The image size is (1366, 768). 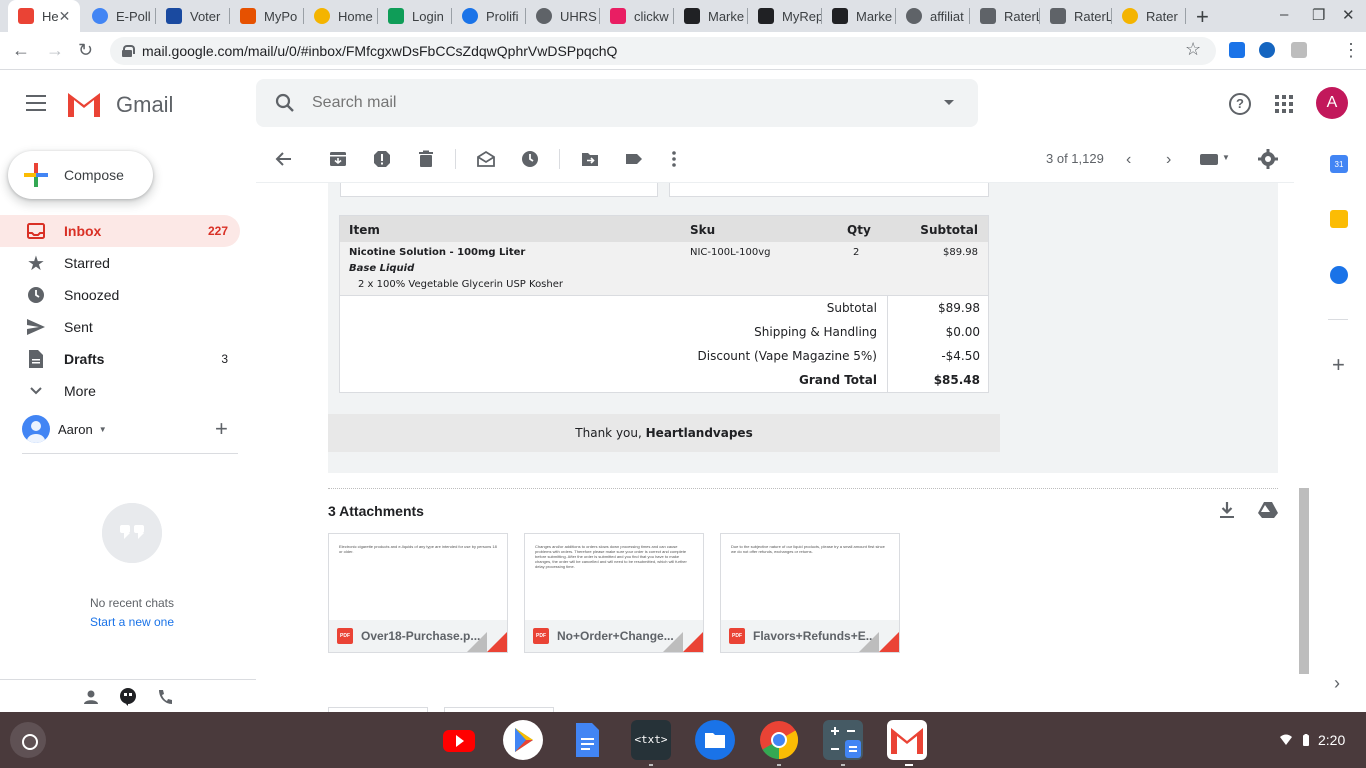 What do you see at coordinates (267, 16) in the screenshot?
I see `browser-tab: MyPo` at bounding box center [267, 16].